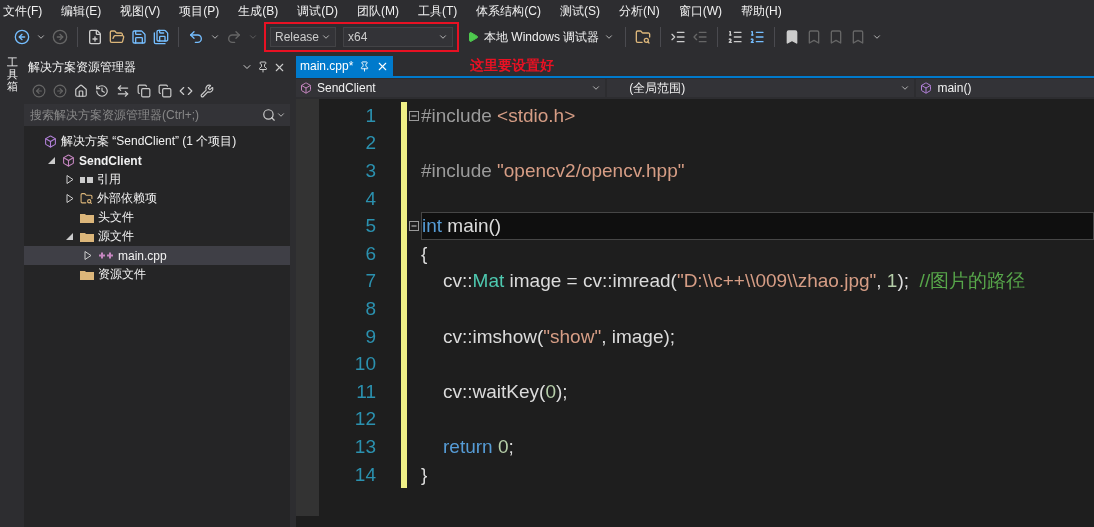 The width and height of the screenshot is (1094, 527). What do you see at coordinates (498, 115) in the screenshot?
I see `code-line: #include <stdio.h>` at bounding box center [498, 115].